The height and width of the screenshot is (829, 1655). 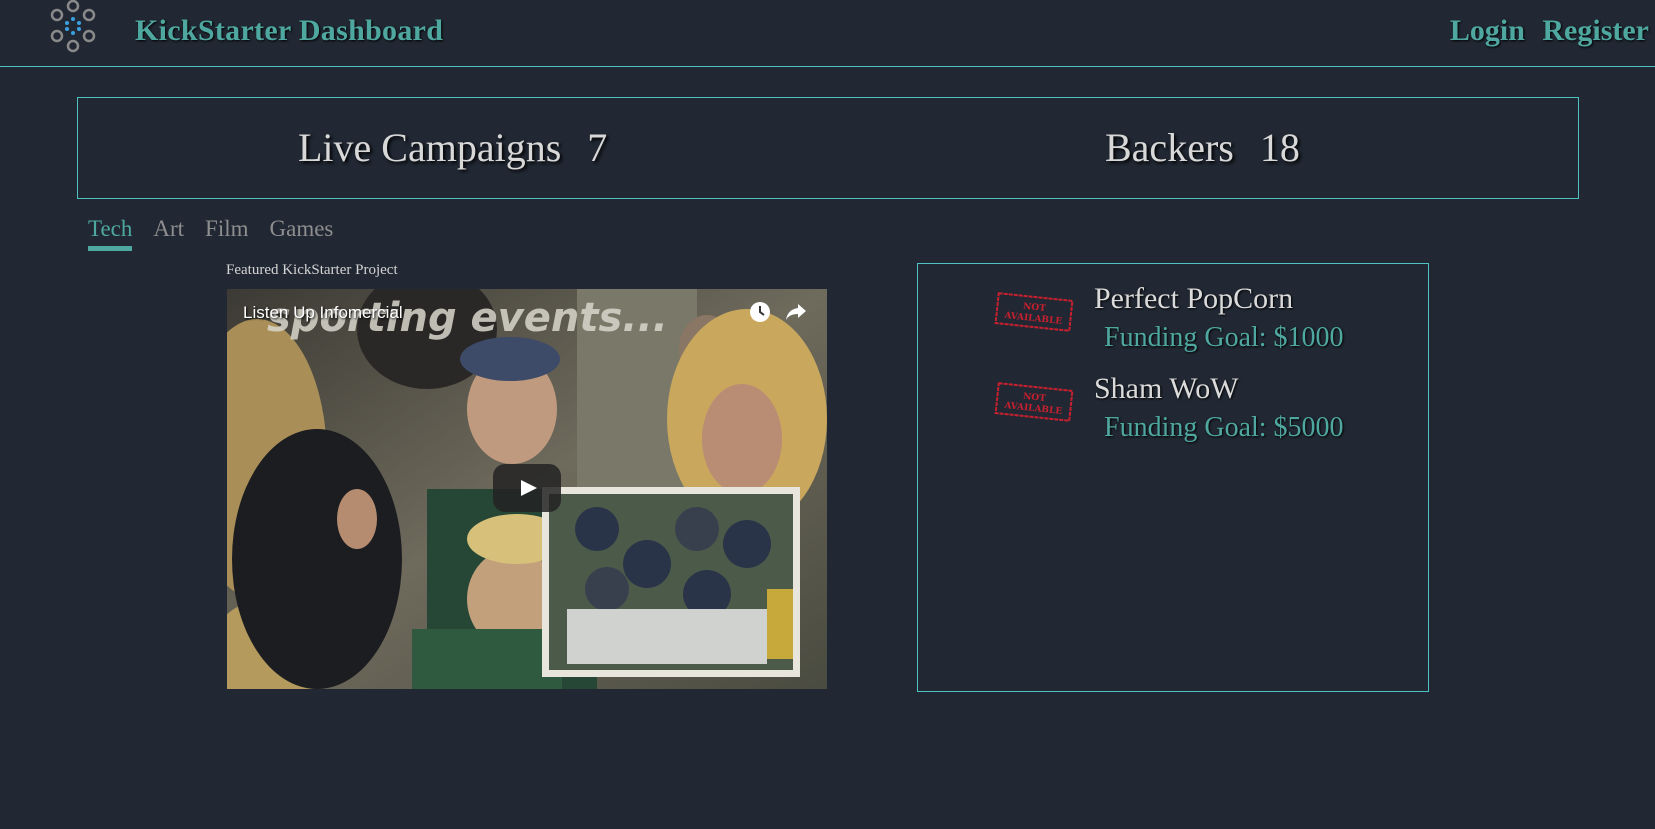 What do you see at coordinates (110, 233) in the screenshot?
I see `tab-tech: Tech` at bounding box center [110, 233].